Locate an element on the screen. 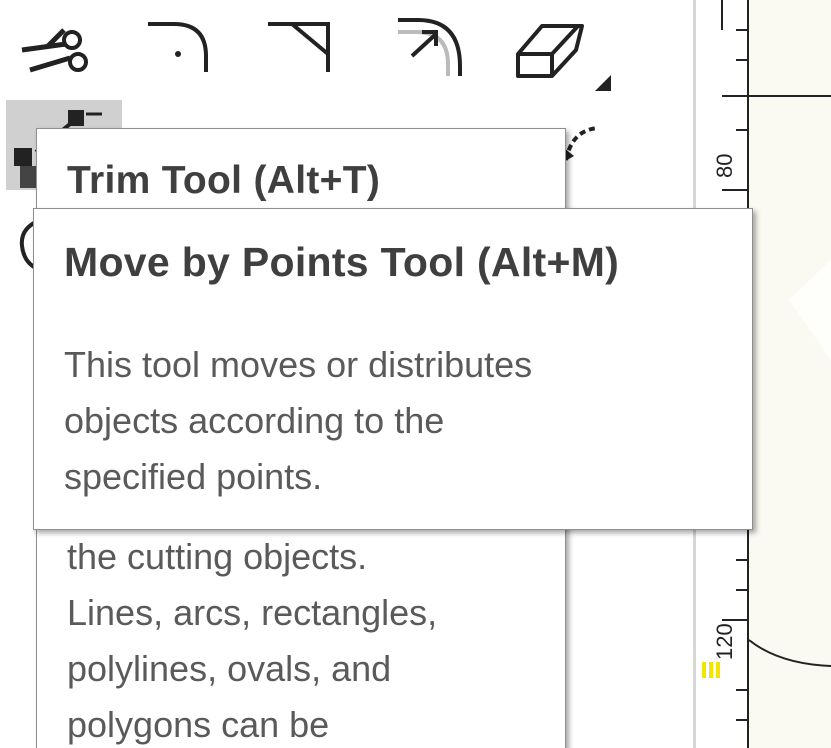 The image size is (831, 748). ruler-label-120: 120 is located at coordinates (724, 641).